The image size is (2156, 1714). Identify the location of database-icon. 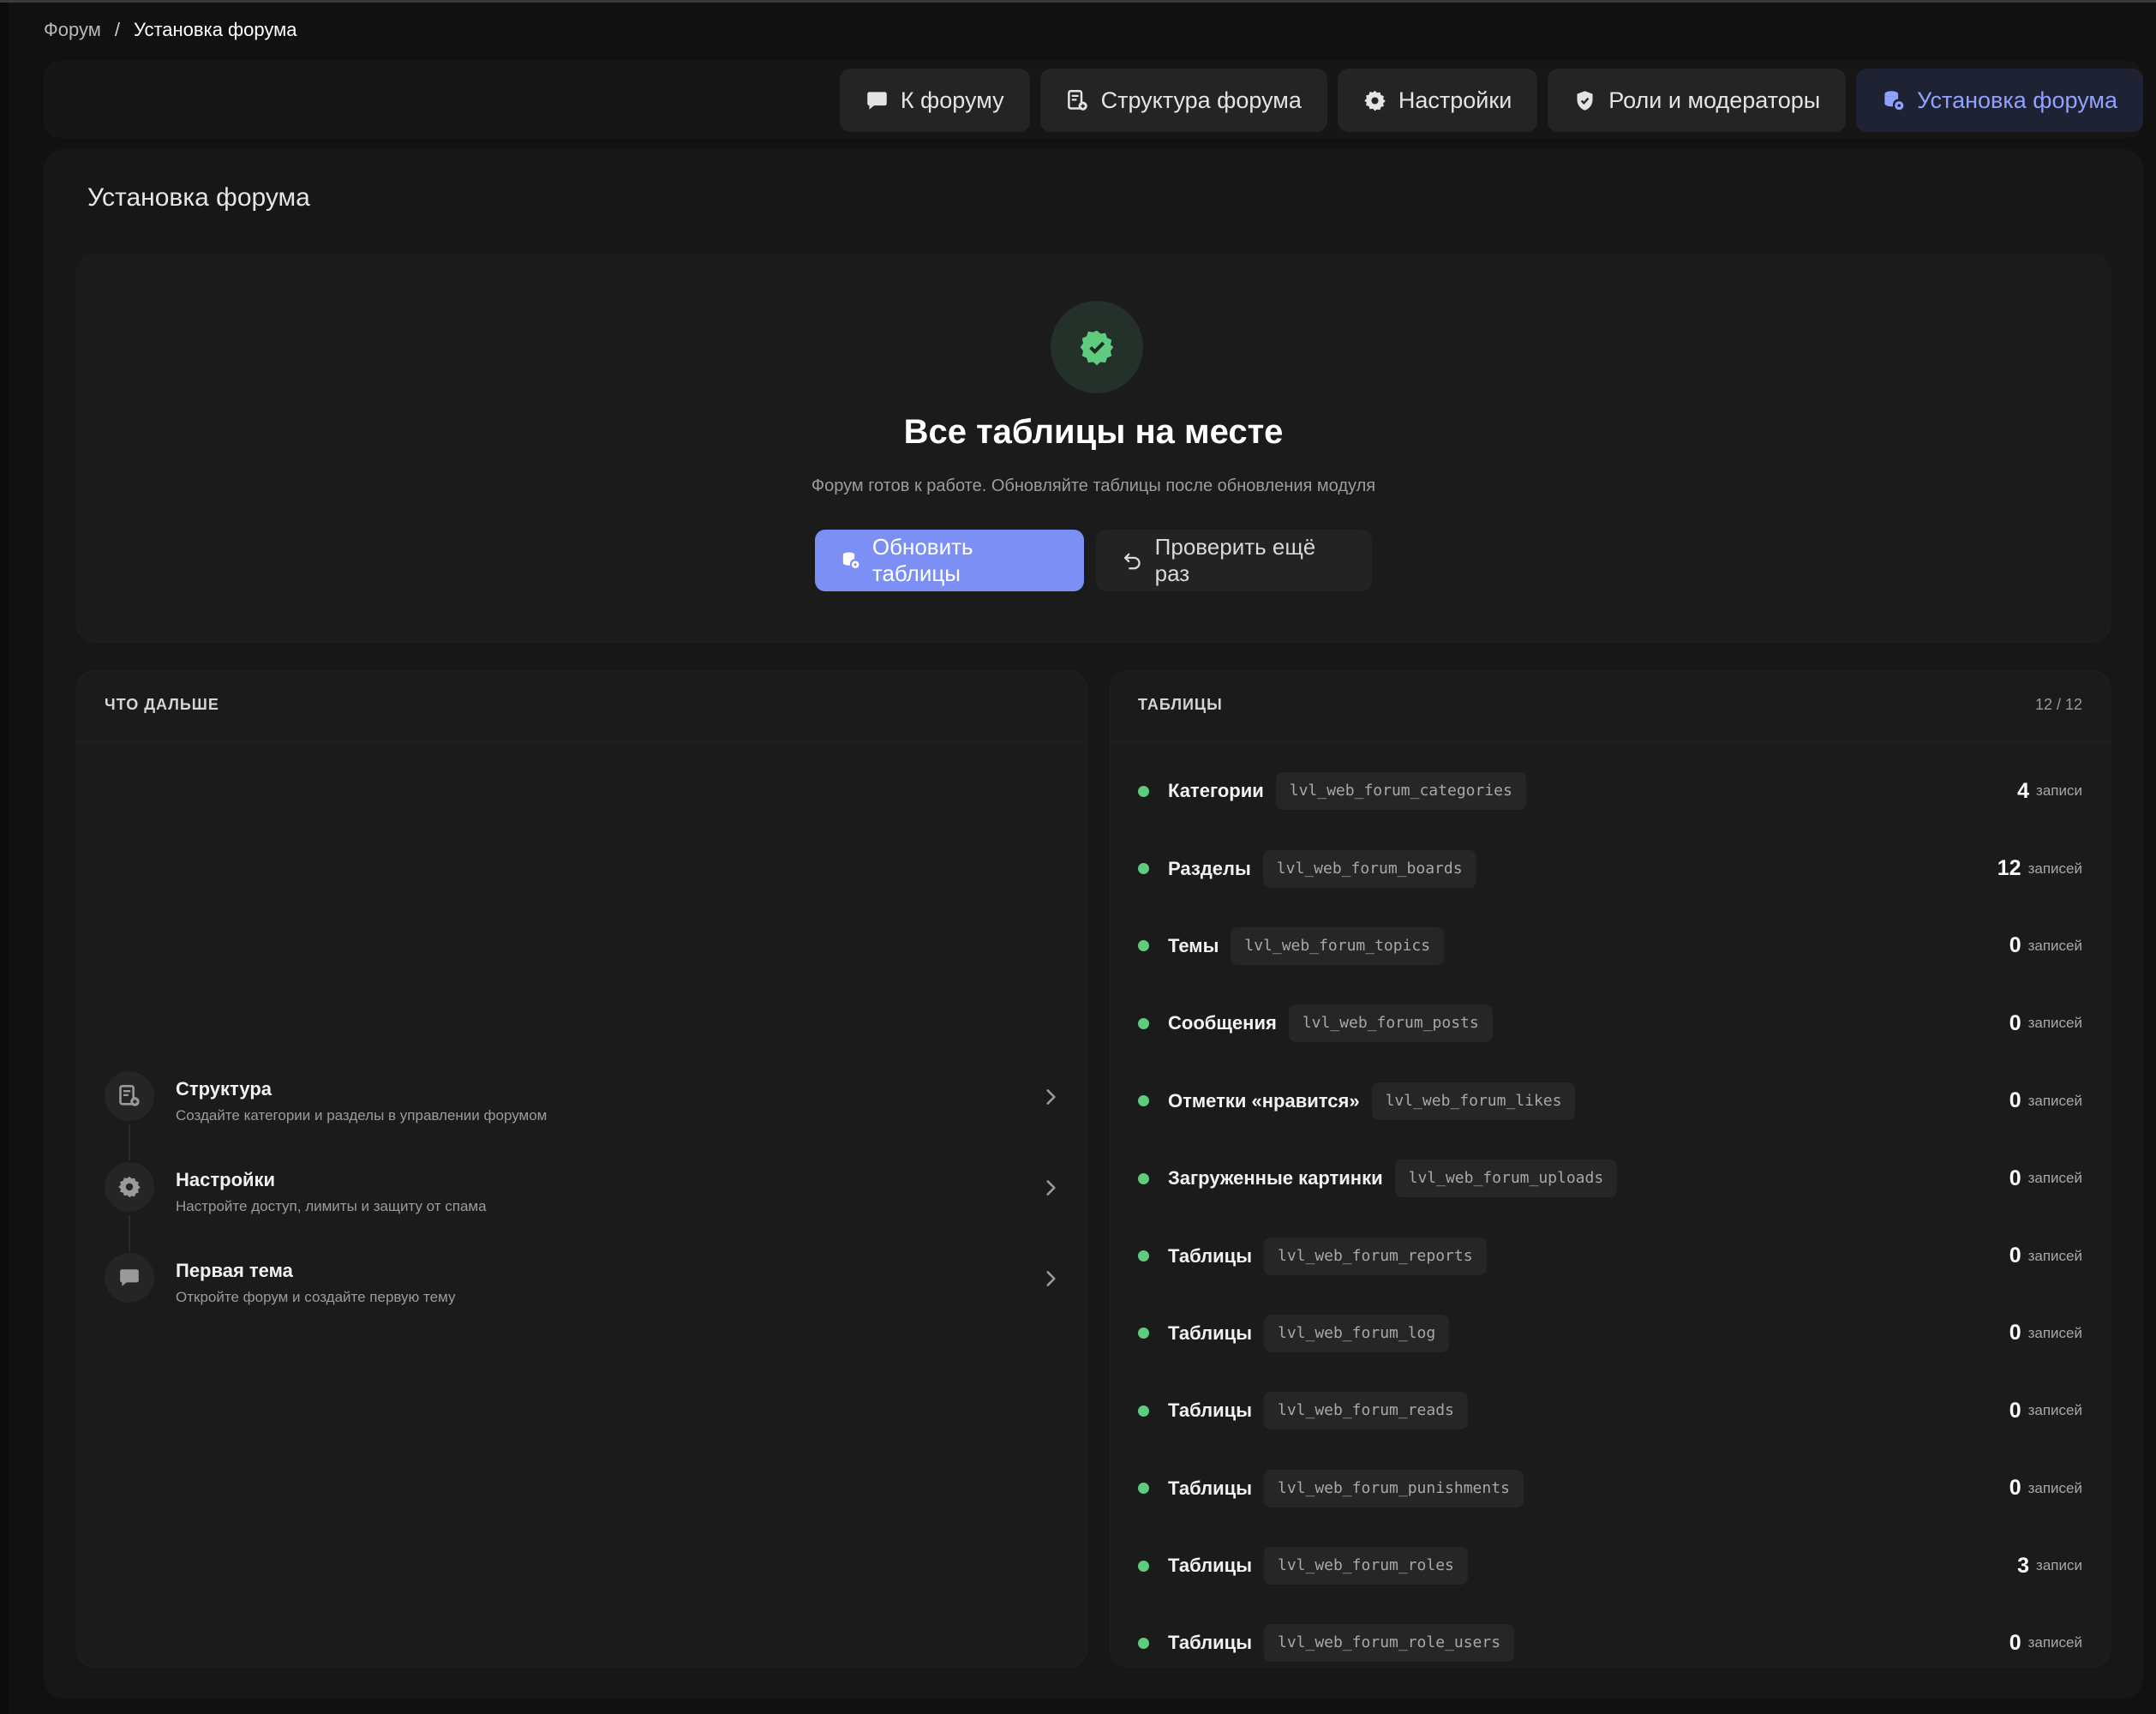
(1894, 100).